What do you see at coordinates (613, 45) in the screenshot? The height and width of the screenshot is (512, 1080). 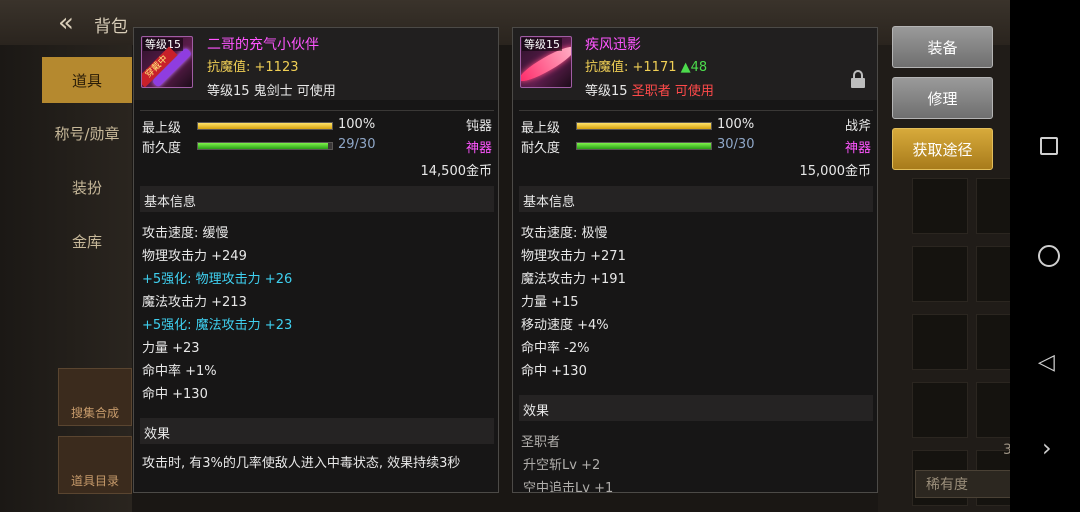 I see `item-name: 疾风迅影` at bounding box center [613, 45].